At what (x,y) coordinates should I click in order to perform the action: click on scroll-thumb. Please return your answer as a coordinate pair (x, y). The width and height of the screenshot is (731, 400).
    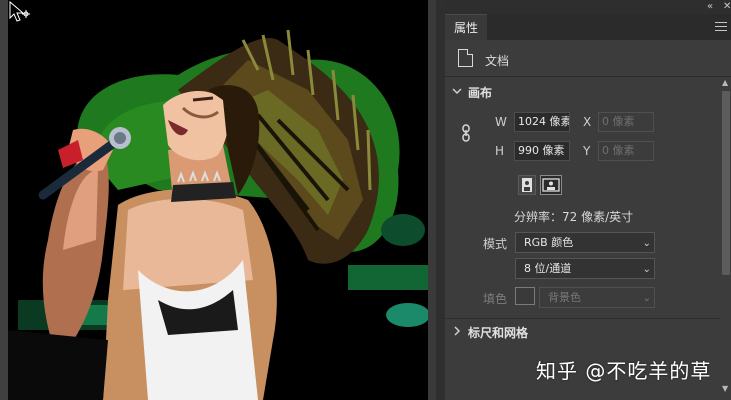
    Looking at the image, I should click on (726, 183).